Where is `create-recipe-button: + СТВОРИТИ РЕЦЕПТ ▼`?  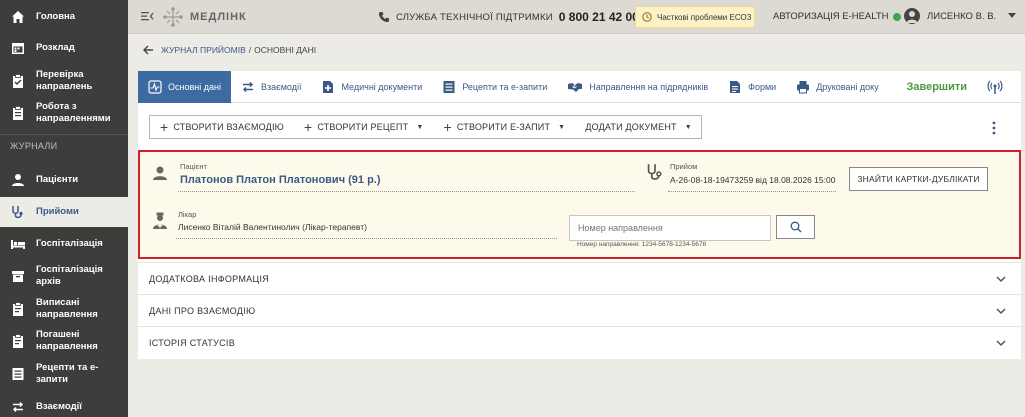 create-recipe-button: + СТВОРИТИ РЕЦЕПТ ▼ is located at coordinates (364, 127).